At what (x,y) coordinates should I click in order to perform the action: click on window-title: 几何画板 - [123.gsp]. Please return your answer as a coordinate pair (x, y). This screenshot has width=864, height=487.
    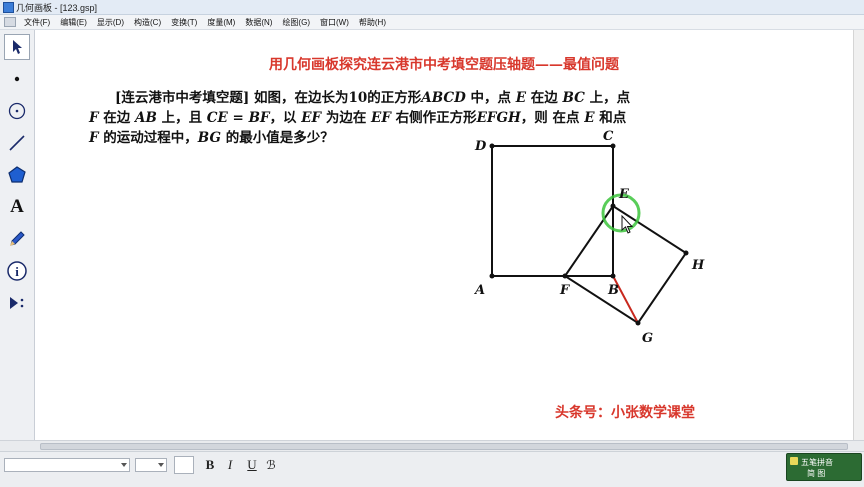
    Looking at the image, I should click on (57, 8).